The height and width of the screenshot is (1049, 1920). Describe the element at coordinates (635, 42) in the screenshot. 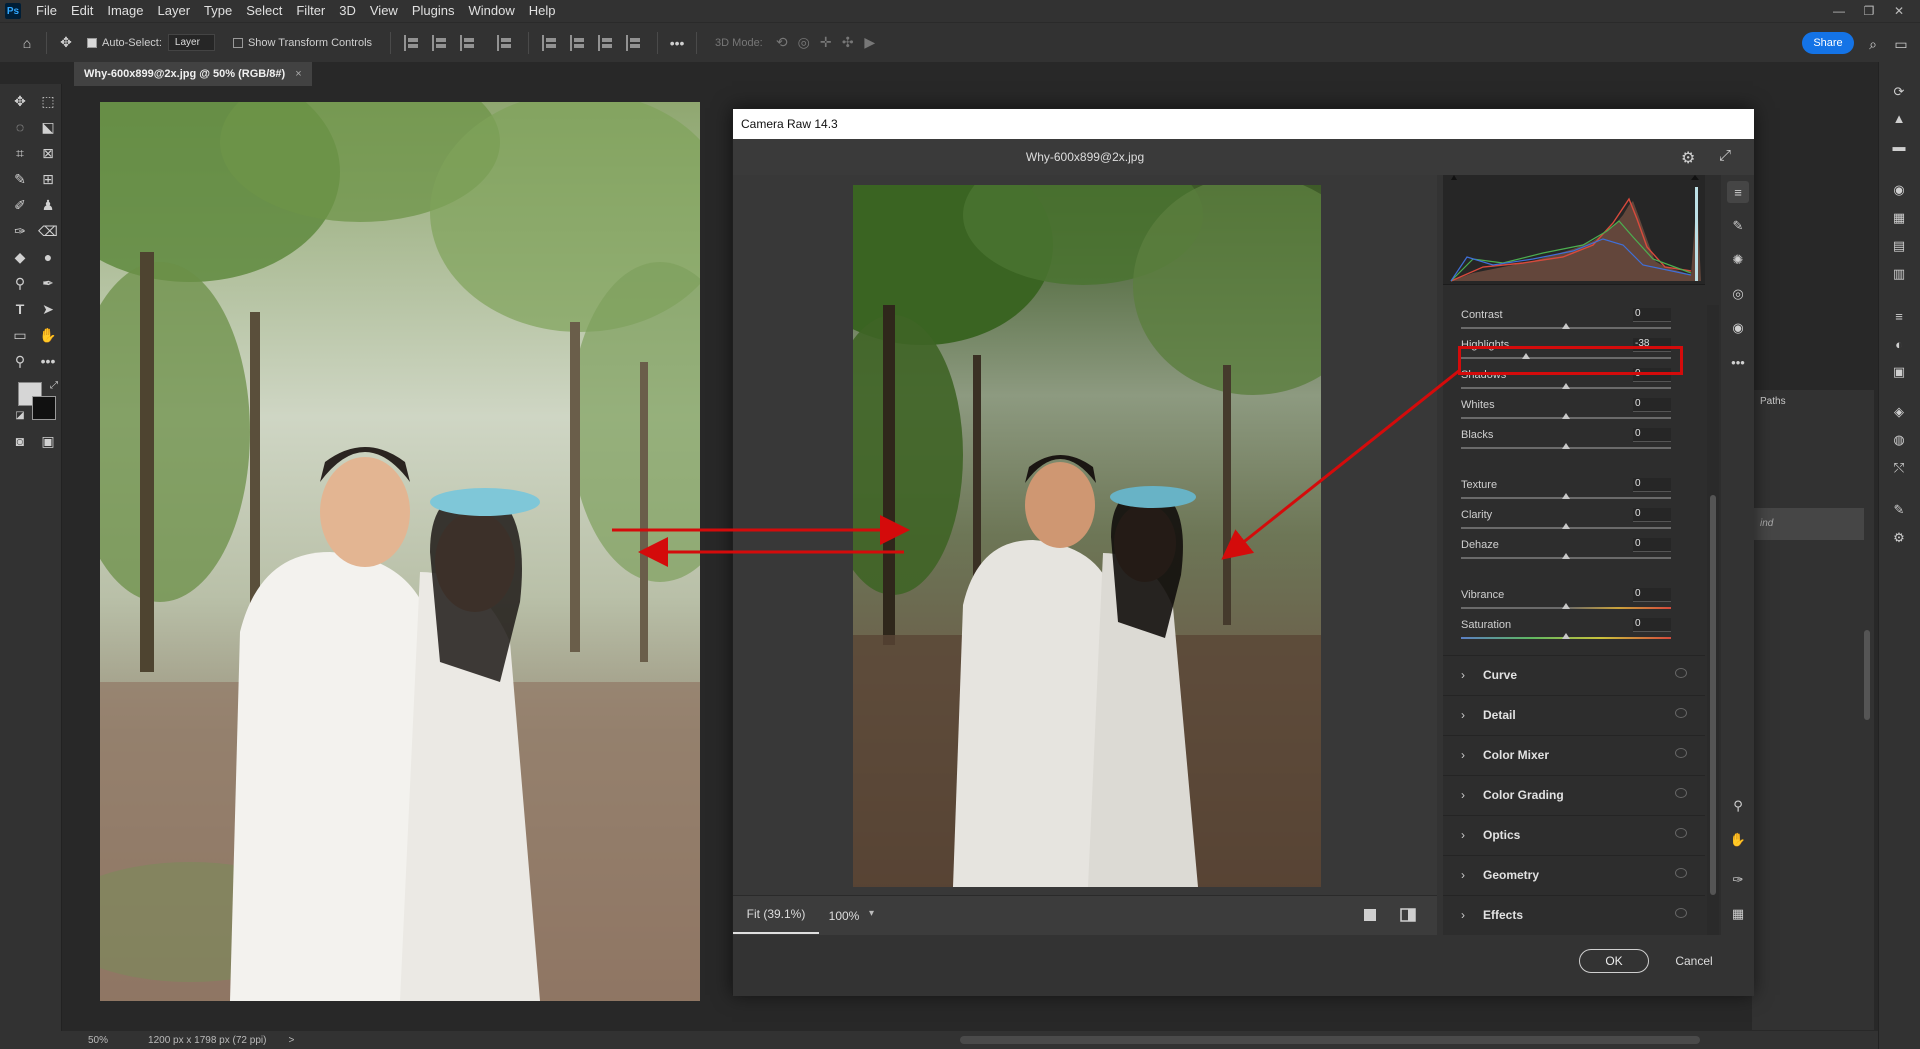

I see `distribute-vertical-icon` at that location.